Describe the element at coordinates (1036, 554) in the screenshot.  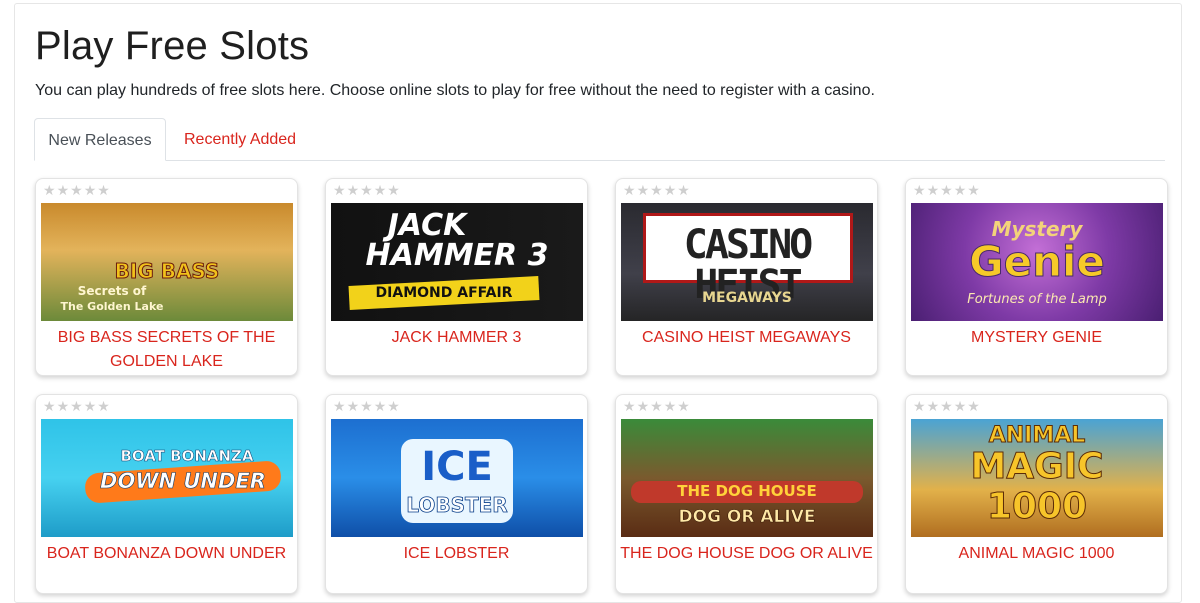
I see `game-title-link: ANIMAL MAGIC 1000` at that location.